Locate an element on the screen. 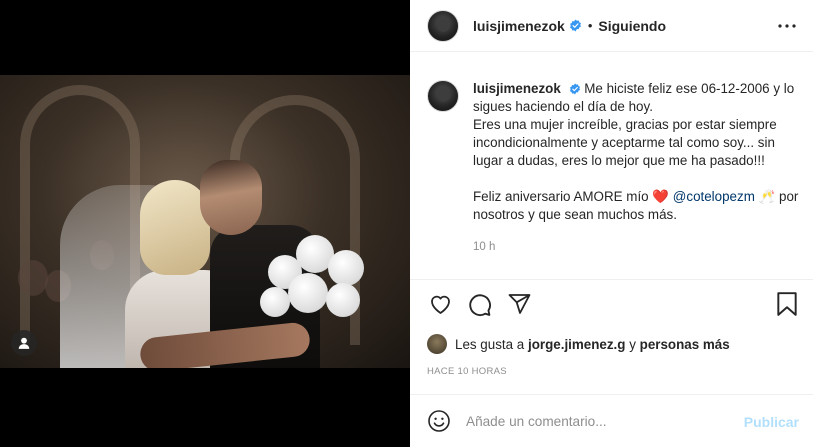  comment-icon is located at coordinates (479, 304).